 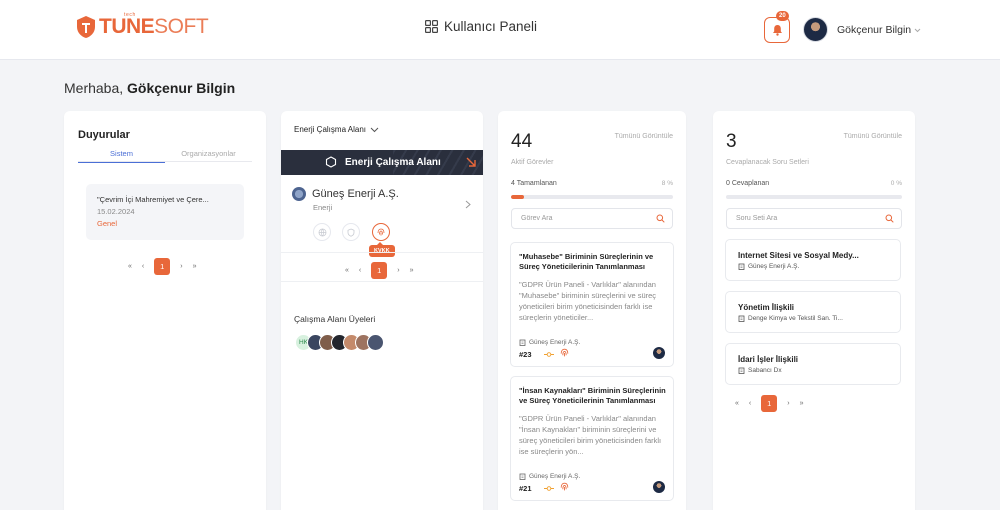 I want to click on tab-organizations: Organizasyonlar, so click(x=208, y=156).